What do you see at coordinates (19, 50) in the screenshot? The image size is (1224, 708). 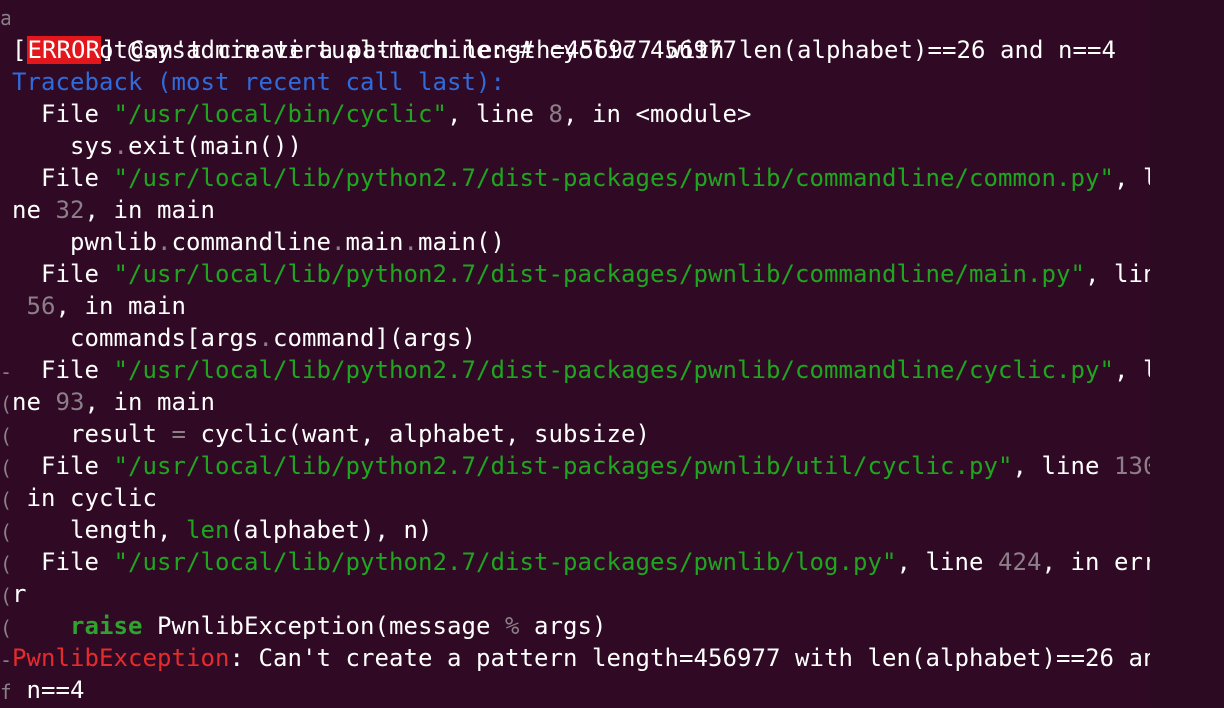 I see `error-bracket: [` at bounding box center [19, 50].